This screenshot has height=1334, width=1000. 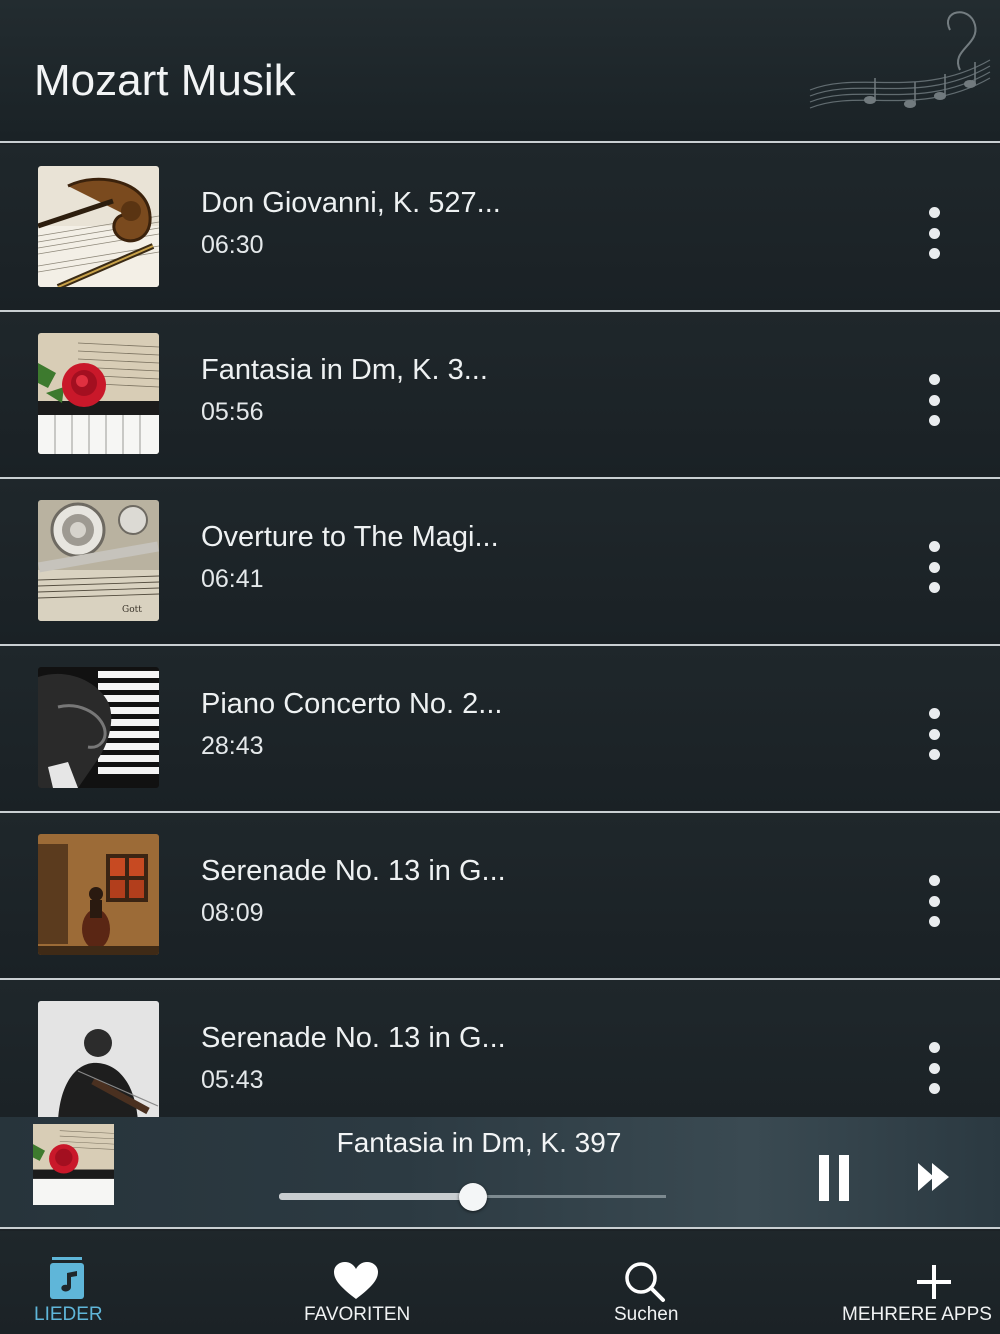 I want to click on now-playing-thumbnail, so click(x=73, y=1164).